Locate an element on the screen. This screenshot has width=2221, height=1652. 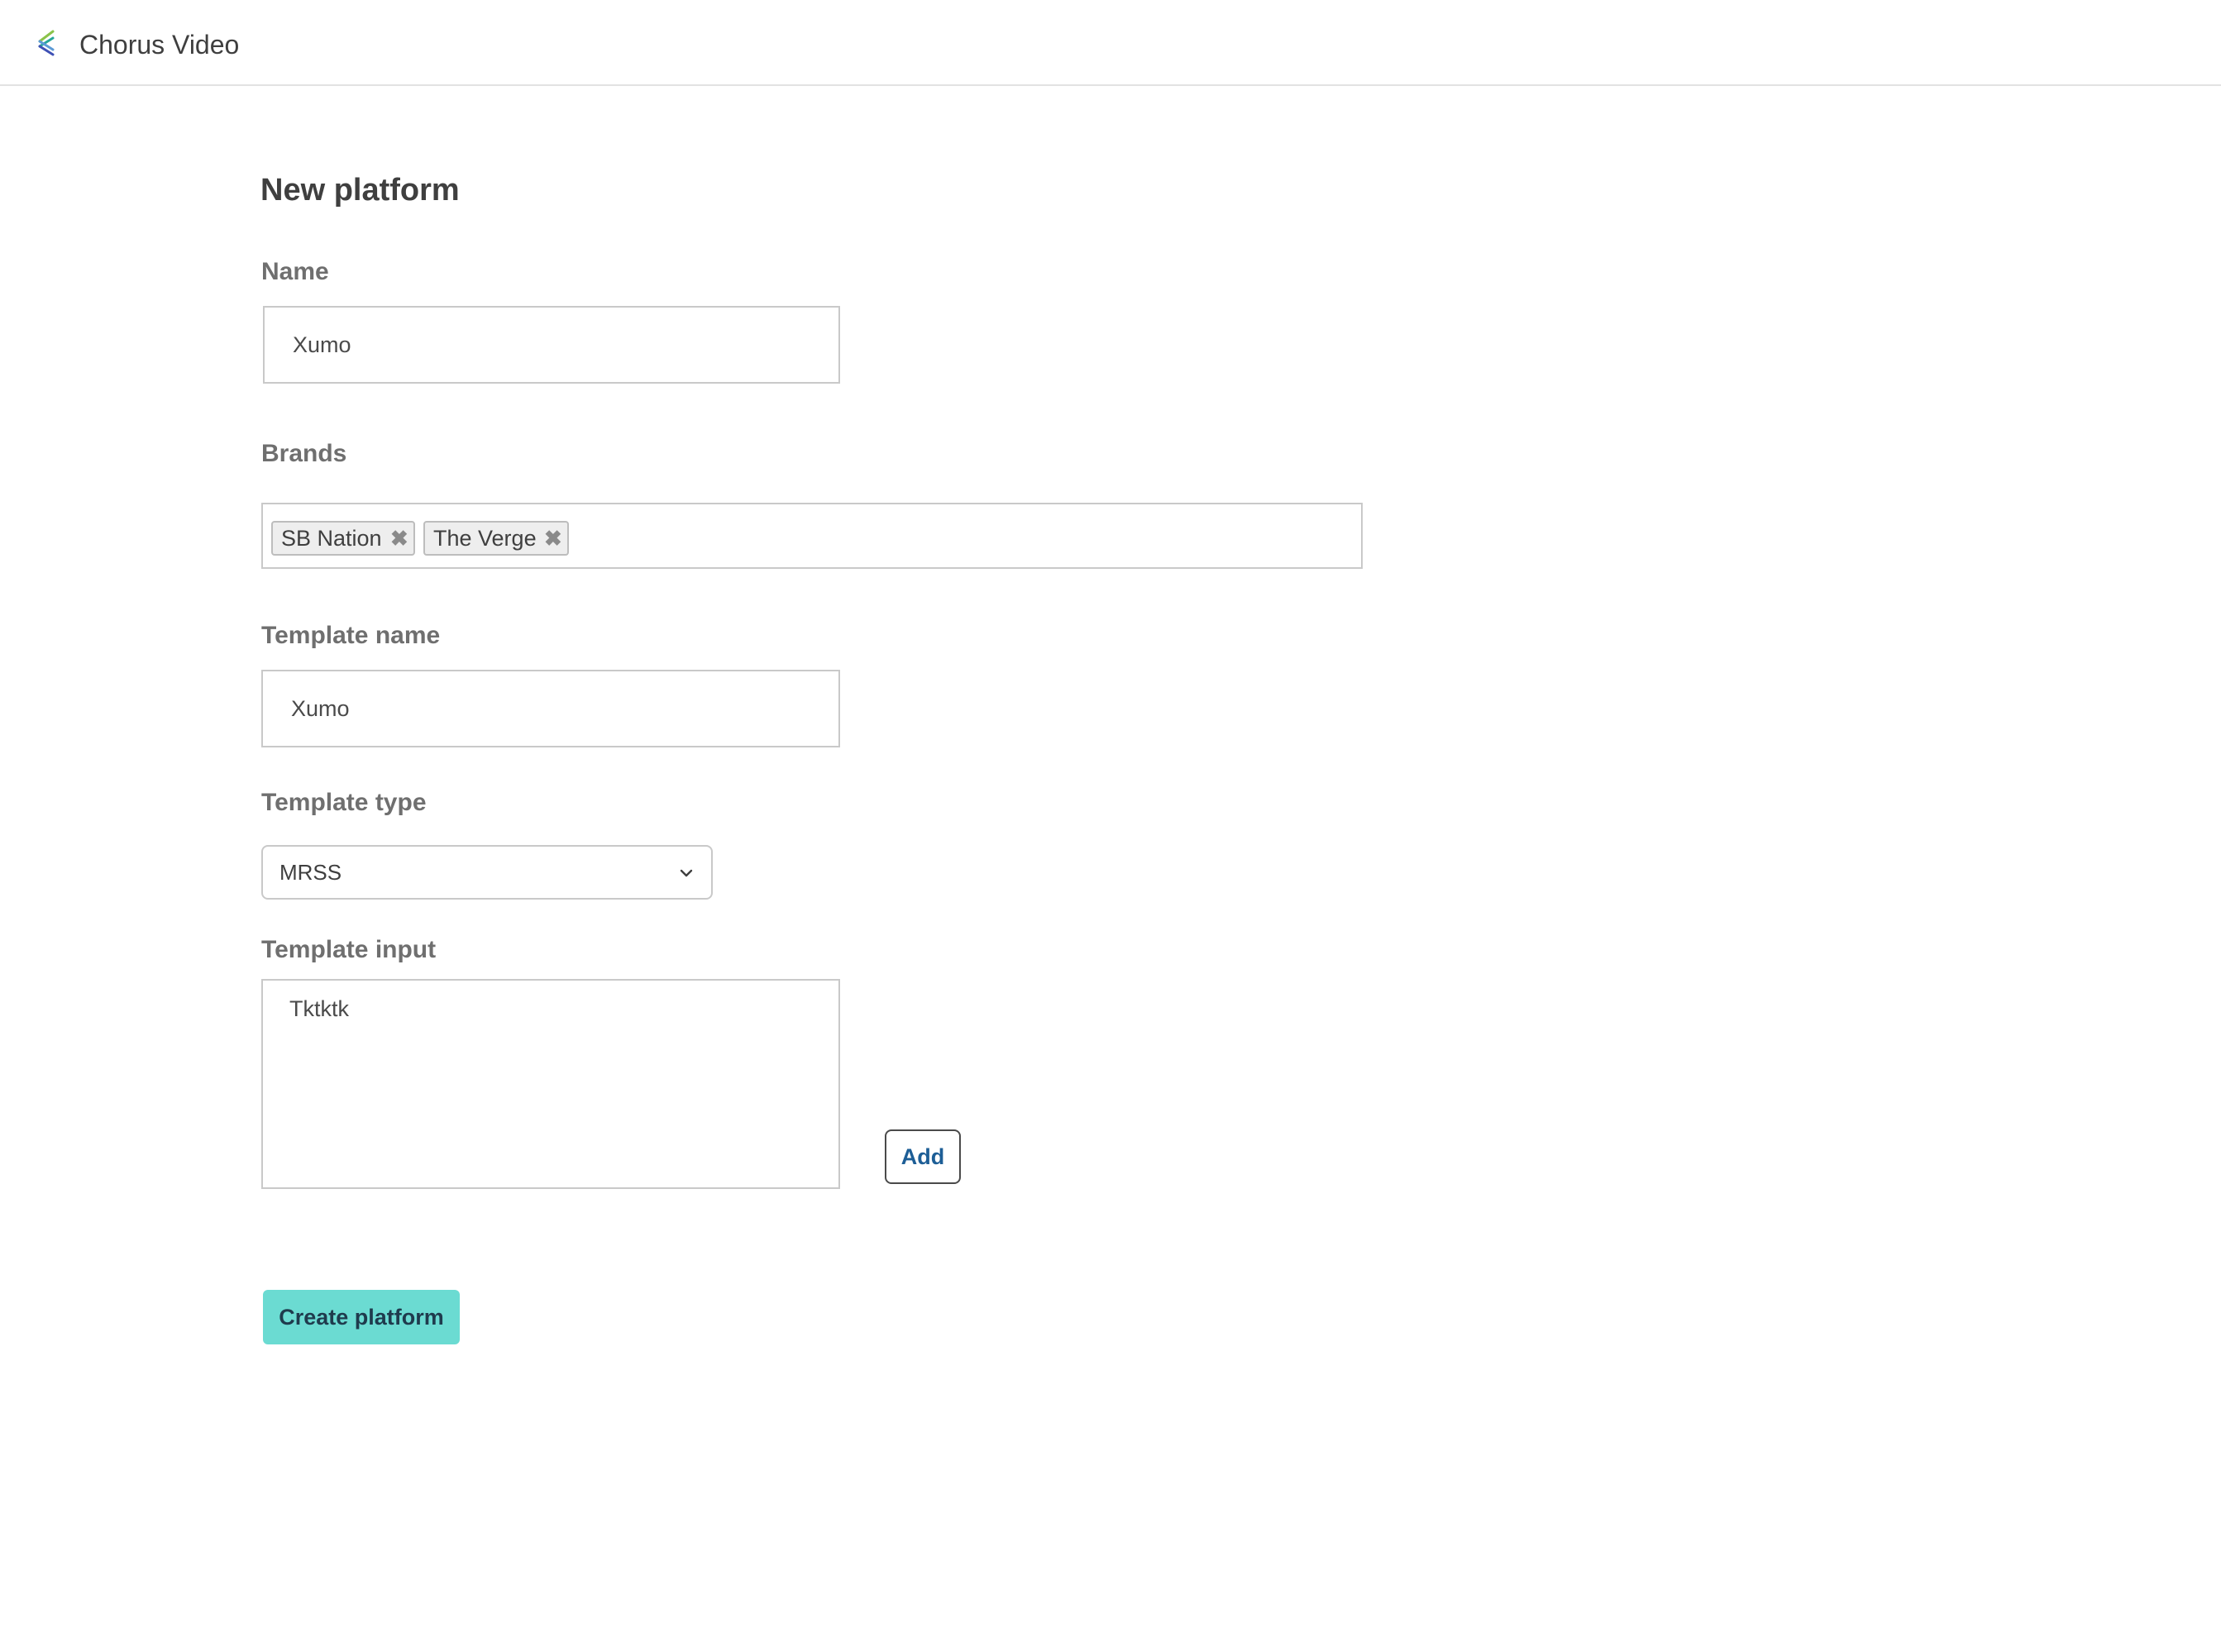
template-name-input: Xumo is located at coordinates (550, 708).